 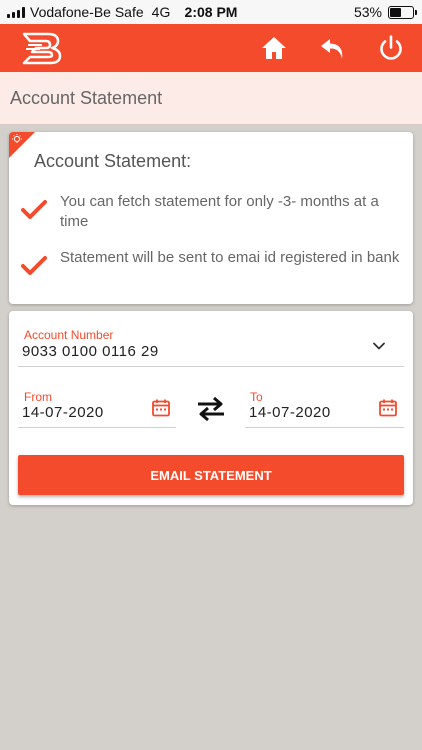 I want to click on account-number-label: Account Number, so click(x=69, y=335).